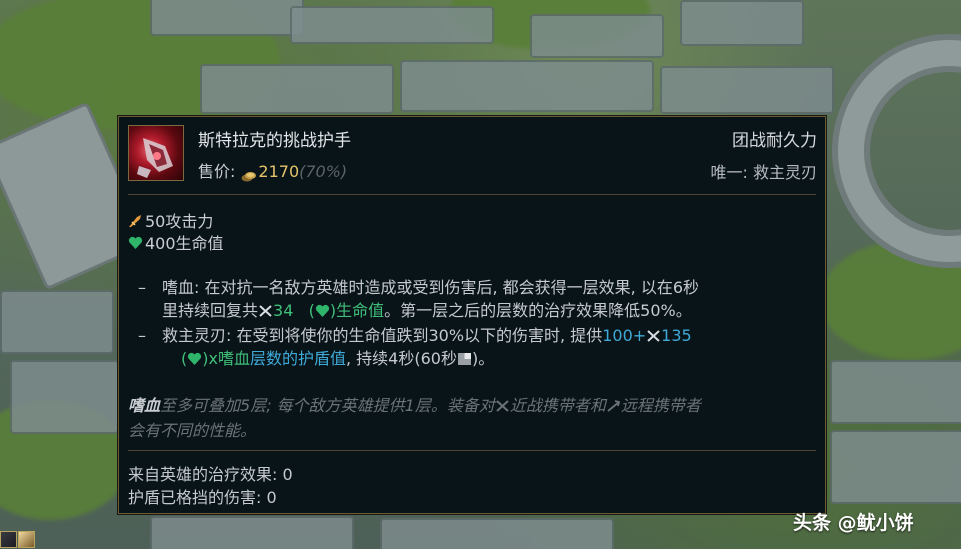 This screenshot has height=549, width=961. Describe the element at coordinates (217, 171) in the screenshot. I see `price-label: 售价:` at that location.